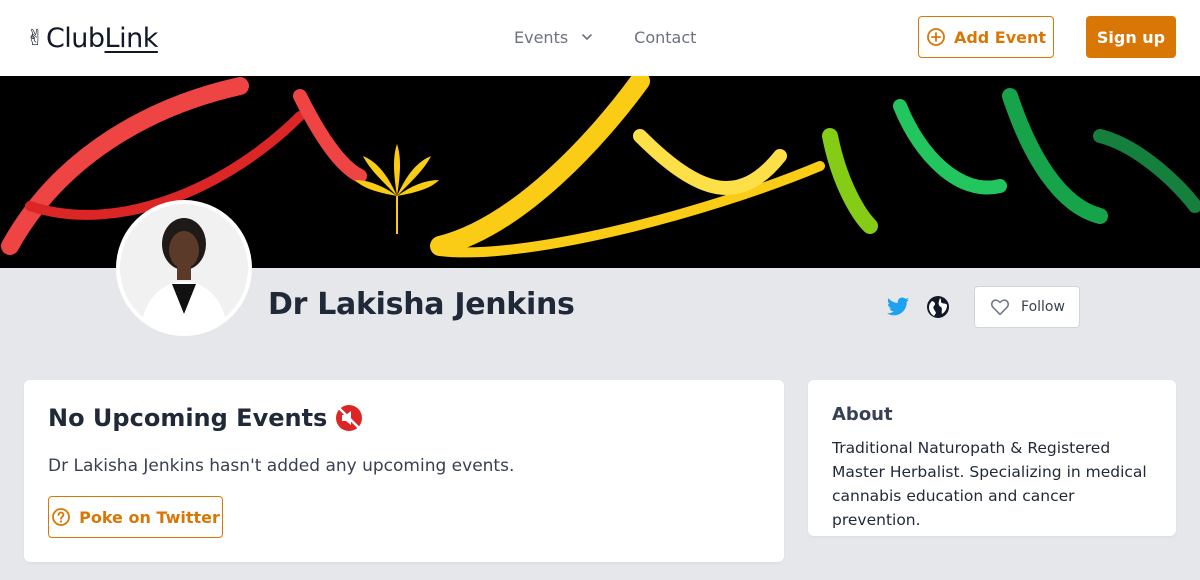 The image size is (1200, 580). I want to click on nav-contact-link: Contact, so click(665, 37).